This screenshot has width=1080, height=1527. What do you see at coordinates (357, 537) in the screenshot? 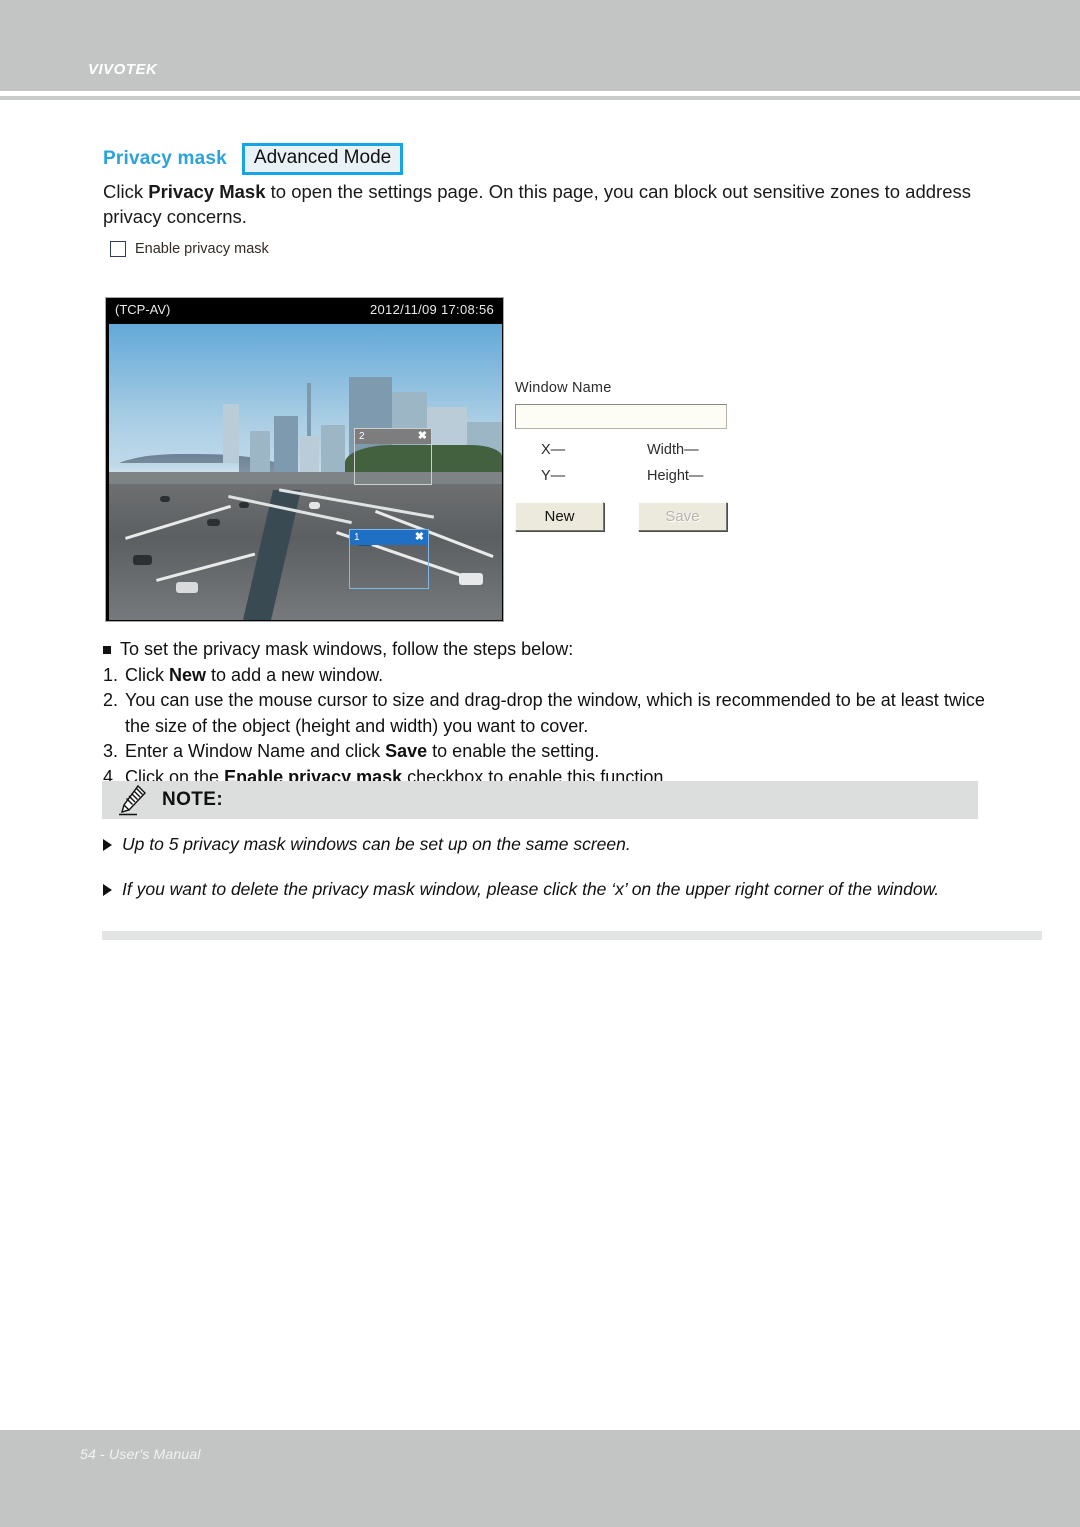
I see `privacy-mask-window-1-label: 1` at bounding box center [357, 537].